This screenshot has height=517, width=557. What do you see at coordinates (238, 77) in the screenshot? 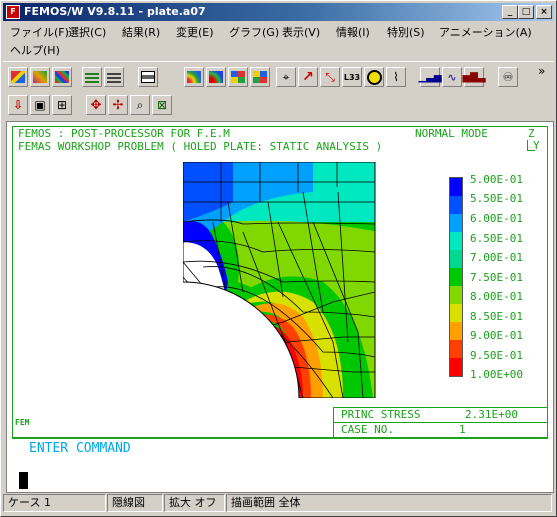
I see `grid-color-icon` at bounding box center [238, 77].